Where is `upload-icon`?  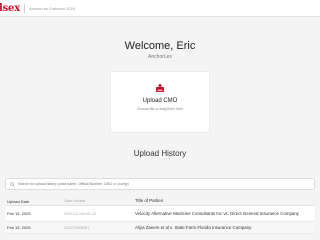 upload-icon is located at coordinates (160, 87).